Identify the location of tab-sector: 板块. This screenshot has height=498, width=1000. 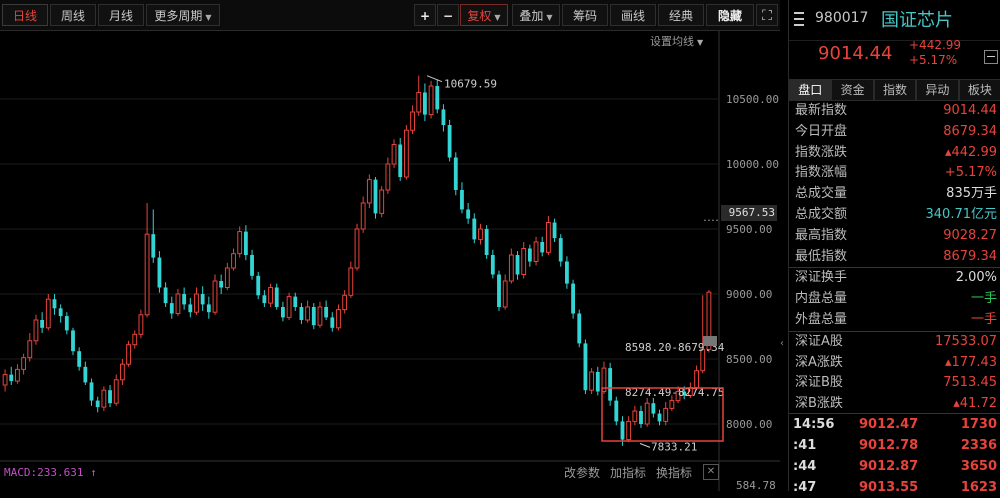
(979, 90).